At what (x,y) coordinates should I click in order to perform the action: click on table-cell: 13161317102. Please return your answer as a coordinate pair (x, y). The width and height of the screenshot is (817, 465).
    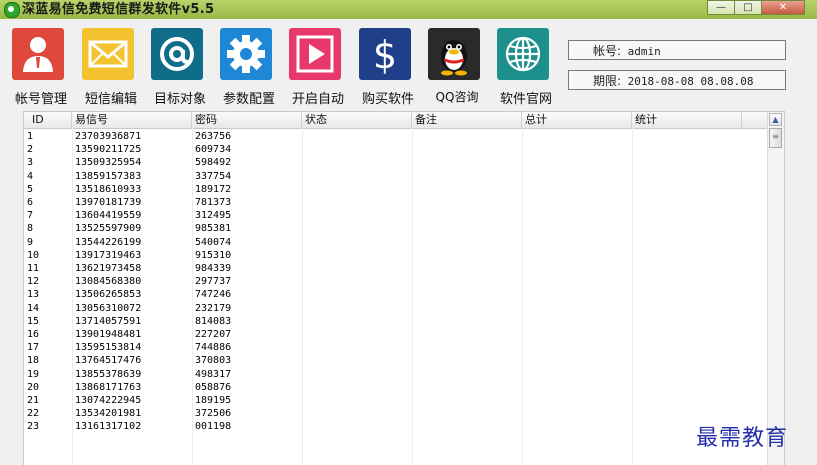
    Looking at the image, I should click on (108, 427).